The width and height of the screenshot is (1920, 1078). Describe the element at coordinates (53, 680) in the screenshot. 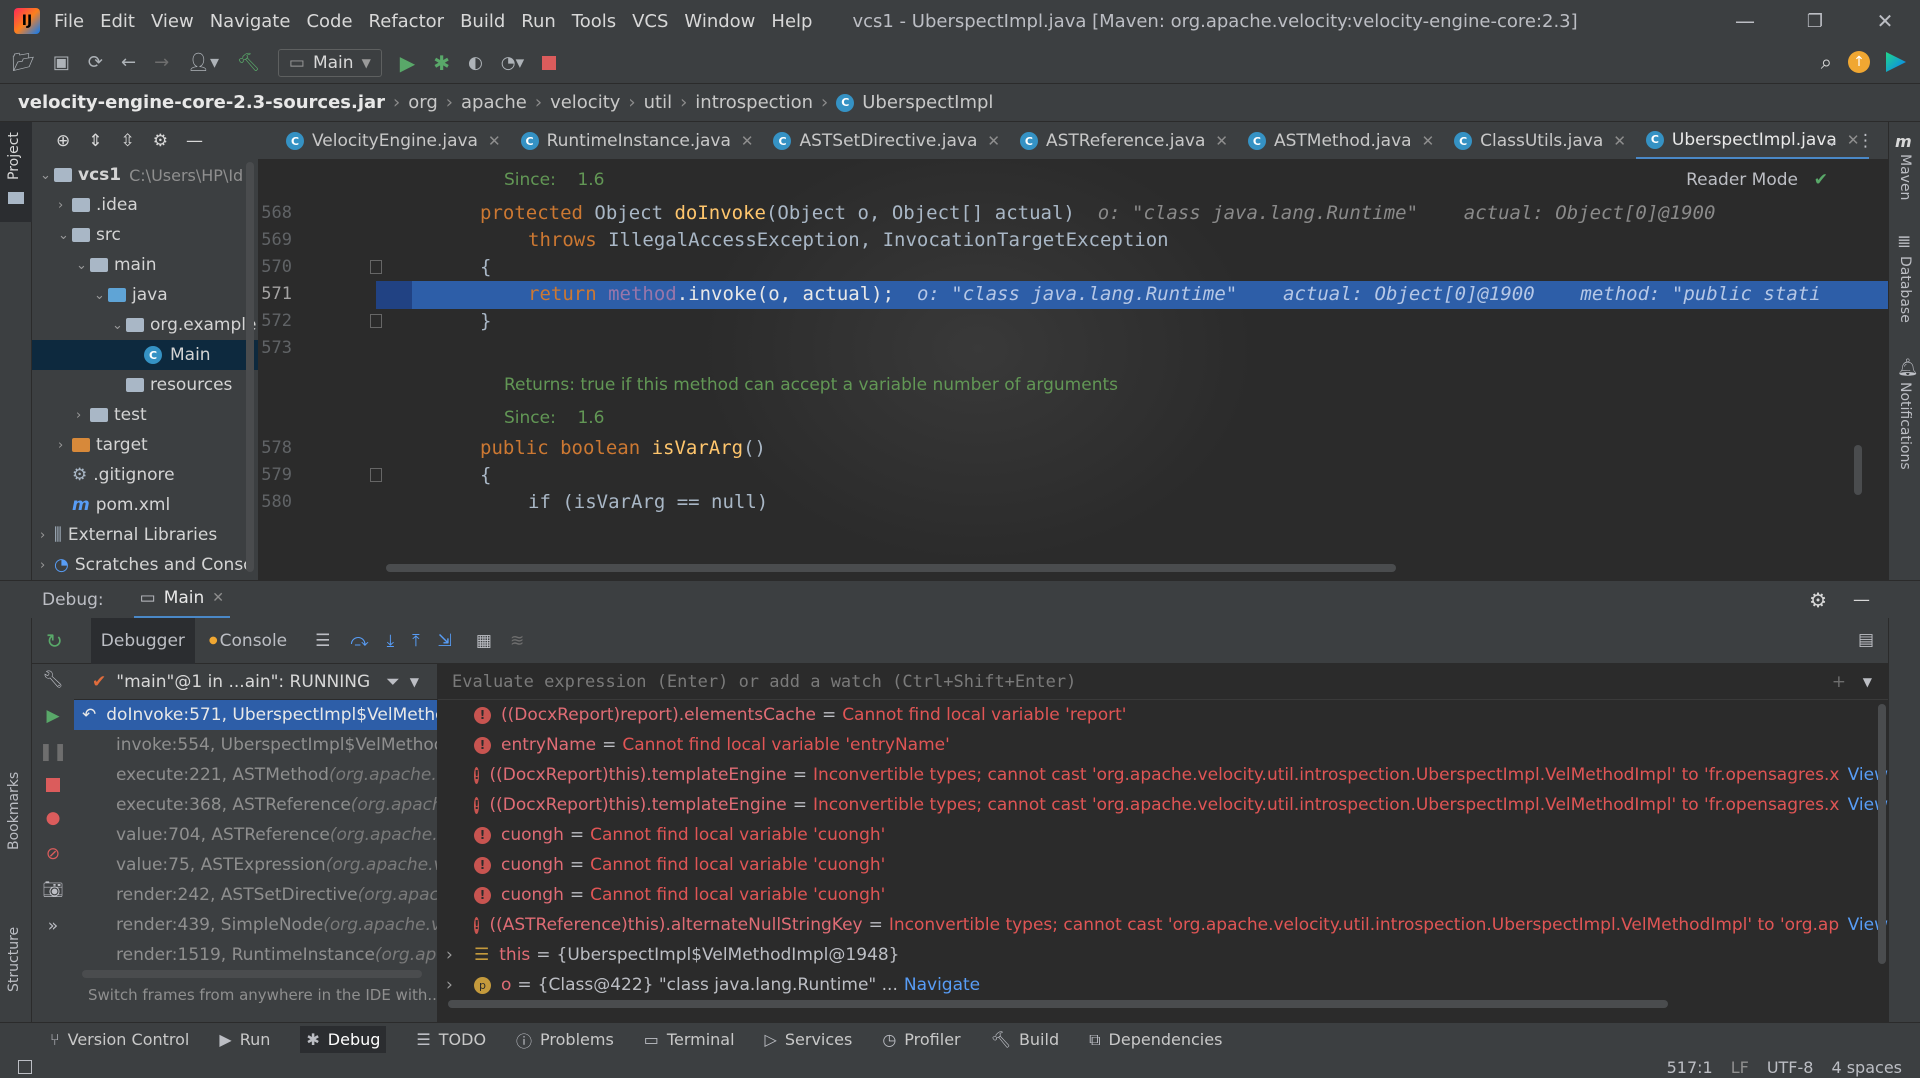

I see `wrench-icon: 🔧︎` at that location.